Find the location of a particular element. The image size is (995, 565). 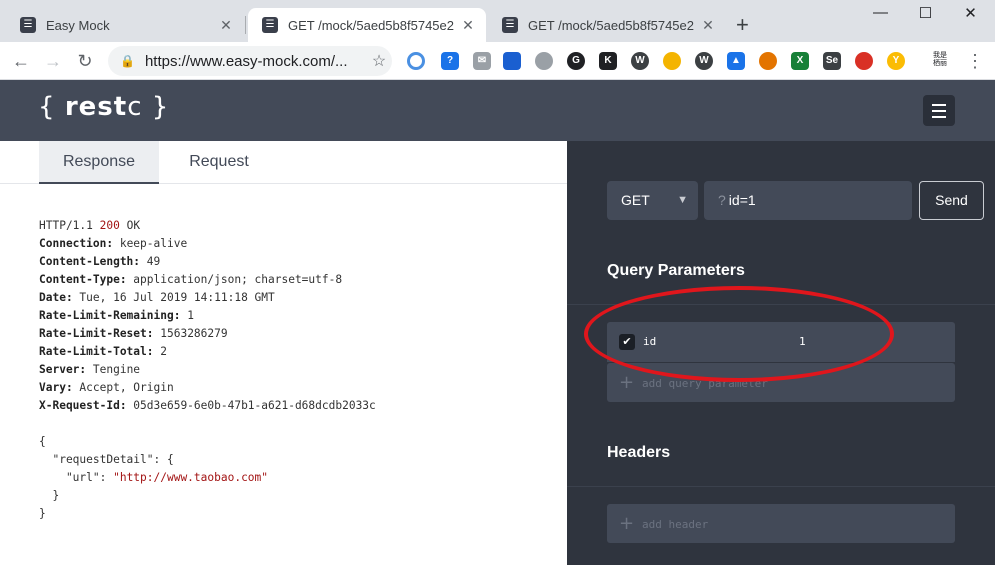

circle-ext-icon is located at coordinates (416, 61).